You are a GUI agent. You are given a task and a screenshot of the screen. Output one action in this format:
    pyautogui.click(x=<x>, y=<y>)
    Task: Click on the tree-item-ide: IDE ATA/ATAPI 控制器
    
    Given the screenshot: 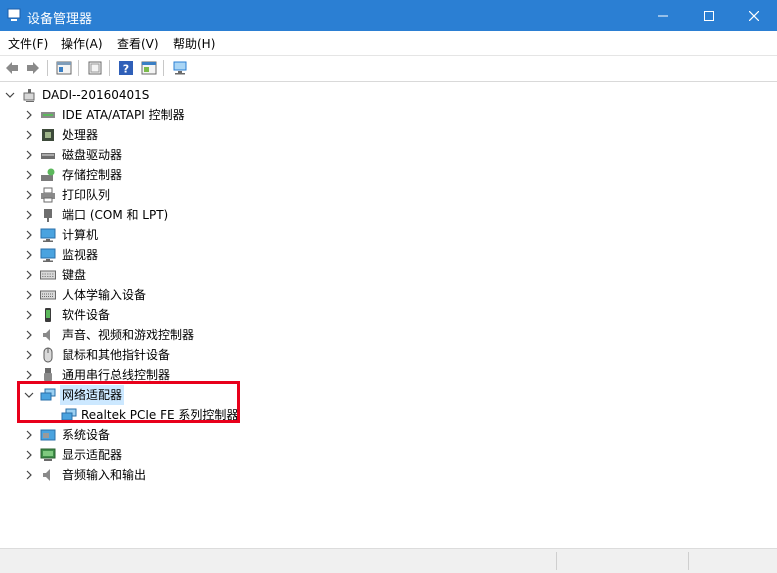 What is the action you would take?
    pyautogui.click(x=388, y=115)
    